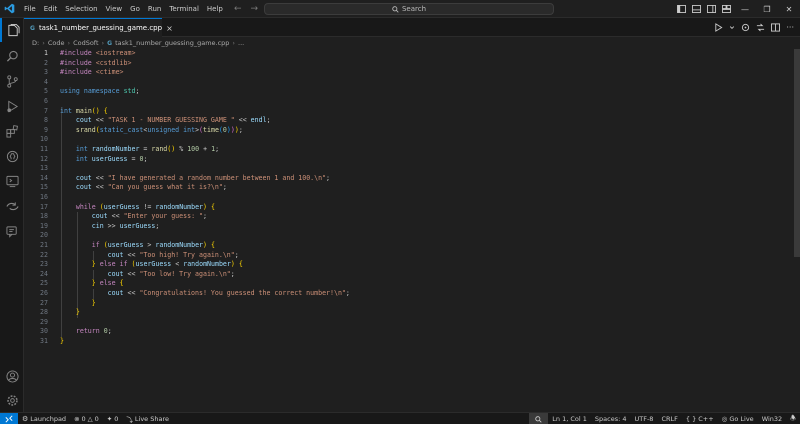 The width and height of the screenshot is (800, 424). Describe the element at coordinates (745, 27) in the screenshot. I see `compare-changes-icon` at that location.